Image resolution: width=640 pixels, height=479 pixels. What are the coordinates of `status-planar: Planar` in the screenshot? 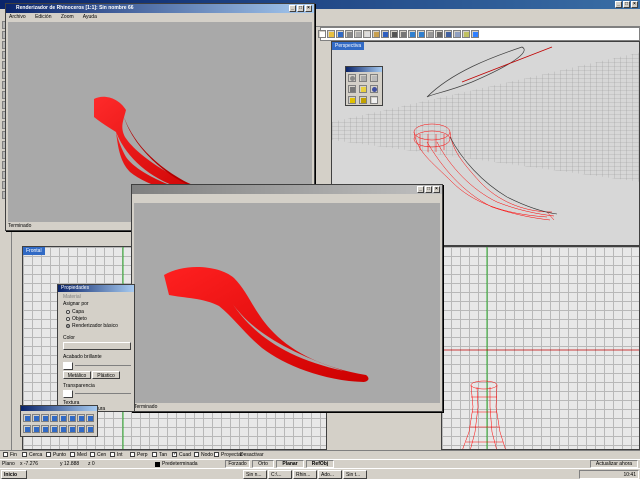 It's located at (290, 464).